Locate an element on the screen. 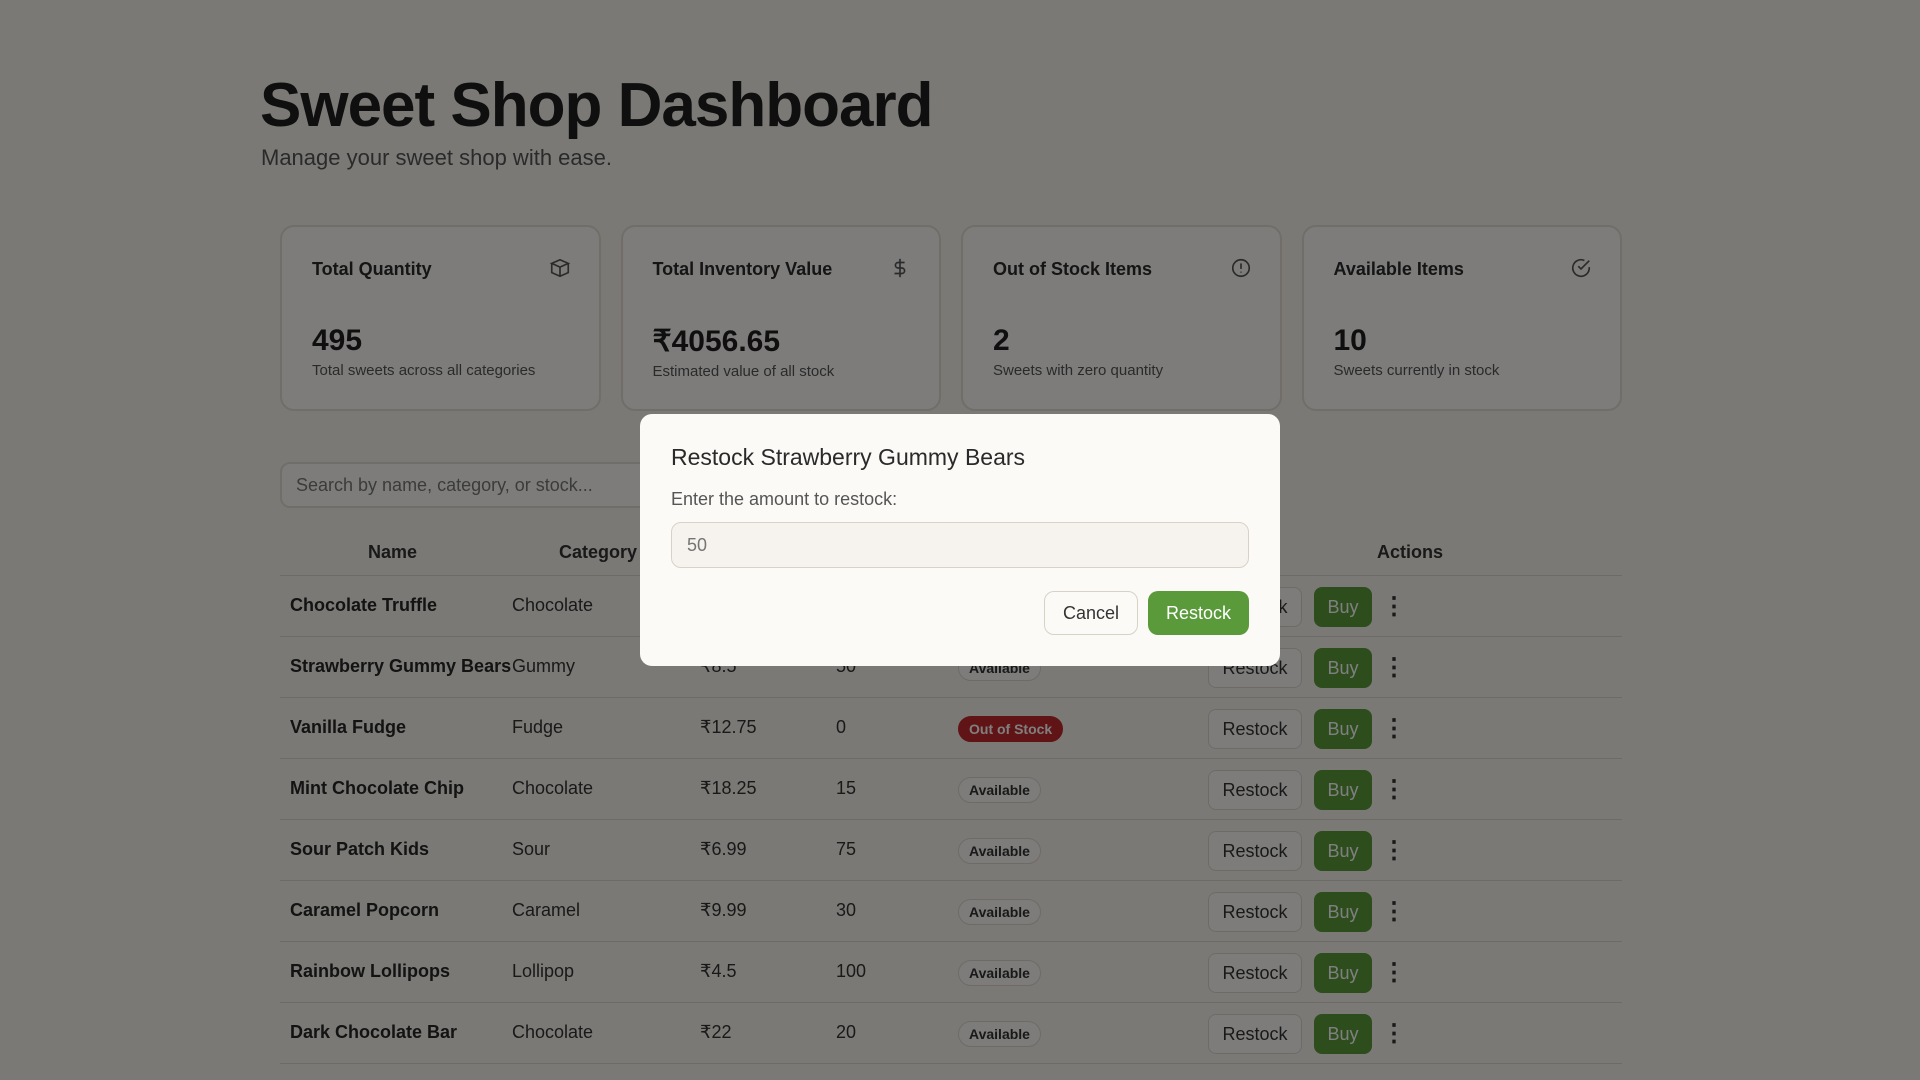 The image size is (1920, 1080). confirm-restock-button: Restock is located at coordinates (1198, 613).